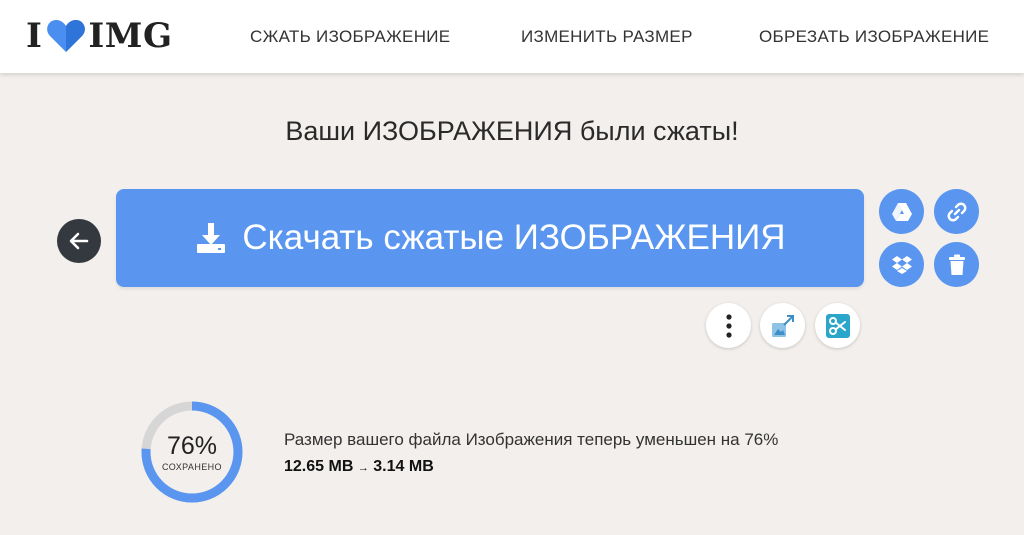 This screenshot has height=535, width=1024. Describe the element at coordinates (350, 37) in the screenshot. I see `nav-compress-image: СЖАТЬ ИЗОБРАЖЕНИЕ` at that location.